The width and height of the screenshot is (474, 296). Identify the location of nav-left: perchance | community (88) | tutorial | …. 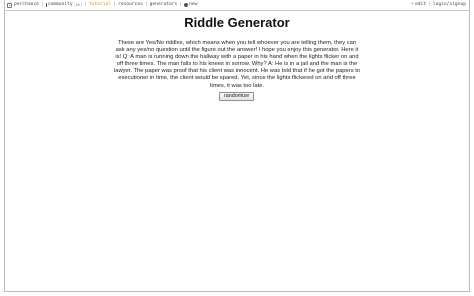
(102, 5).